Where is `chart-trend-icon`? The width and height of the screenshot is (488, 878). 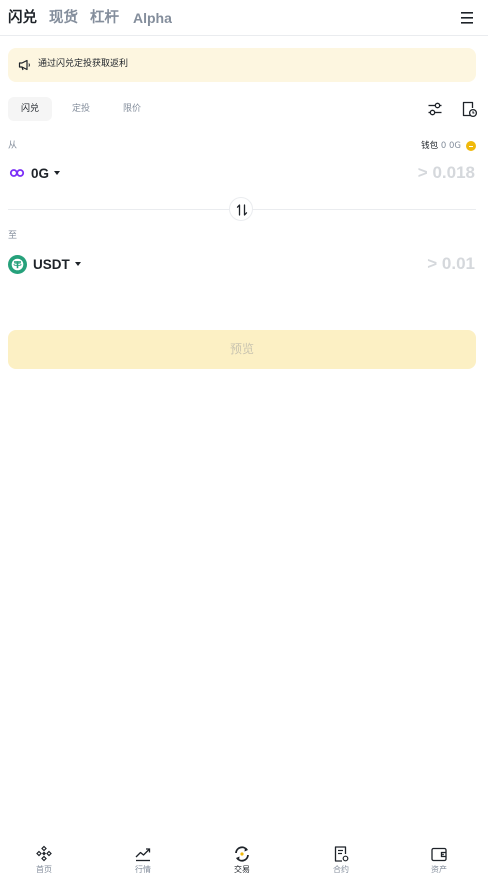
chart-trend-icon is located at coordinates (143, 855).